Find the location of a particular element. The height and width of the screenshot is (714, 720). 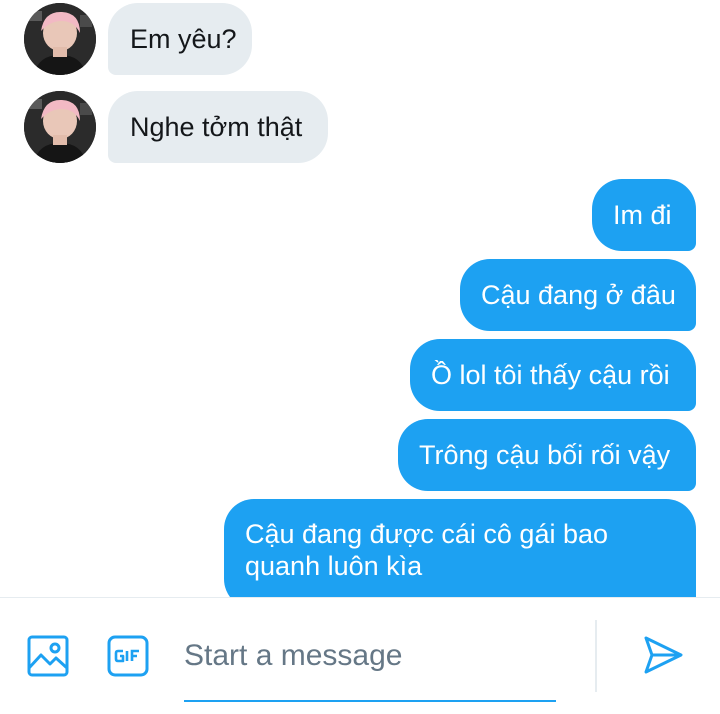

gif-button is located at coordinates (128, 656).